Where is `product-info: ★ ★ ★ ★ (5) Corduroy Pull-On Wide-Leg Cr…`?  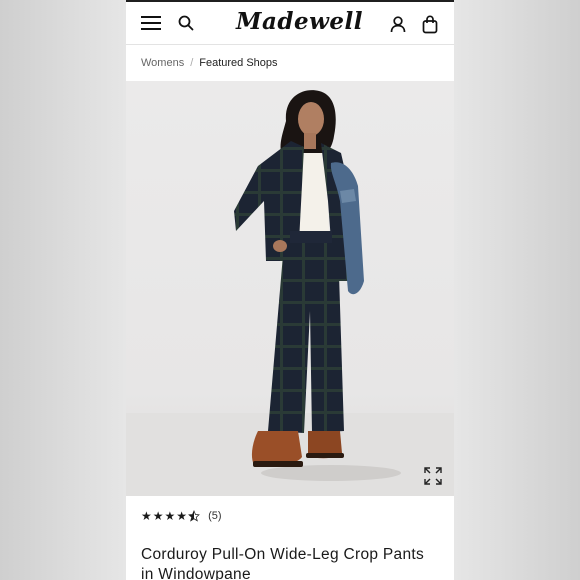 product-info: ★ ★ ★ ★ (5) Corduroy Pull-On Wide-Leg Cr… is located at coordinates (290, 538).